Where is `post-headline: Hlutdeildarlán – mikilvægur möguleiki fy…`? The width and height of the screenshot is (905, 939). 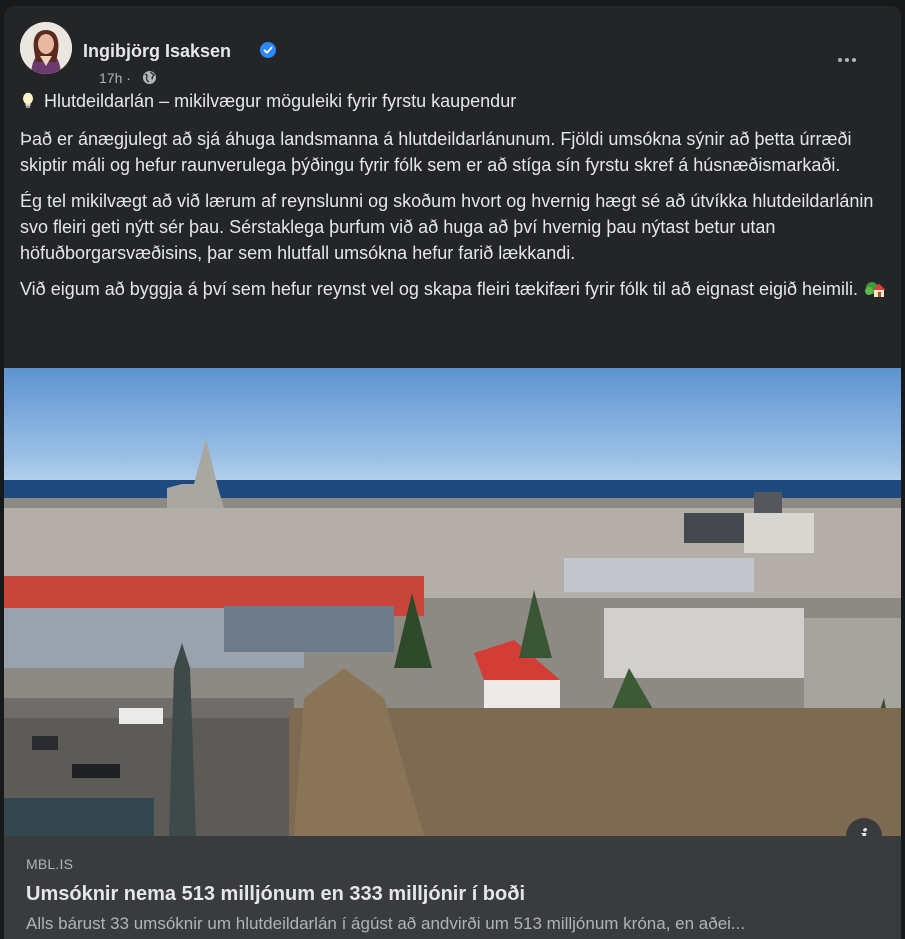 post-headline: Hlutdeildarlán – mikilvægur möguleiki fy… is located at coordinates (280, 101).